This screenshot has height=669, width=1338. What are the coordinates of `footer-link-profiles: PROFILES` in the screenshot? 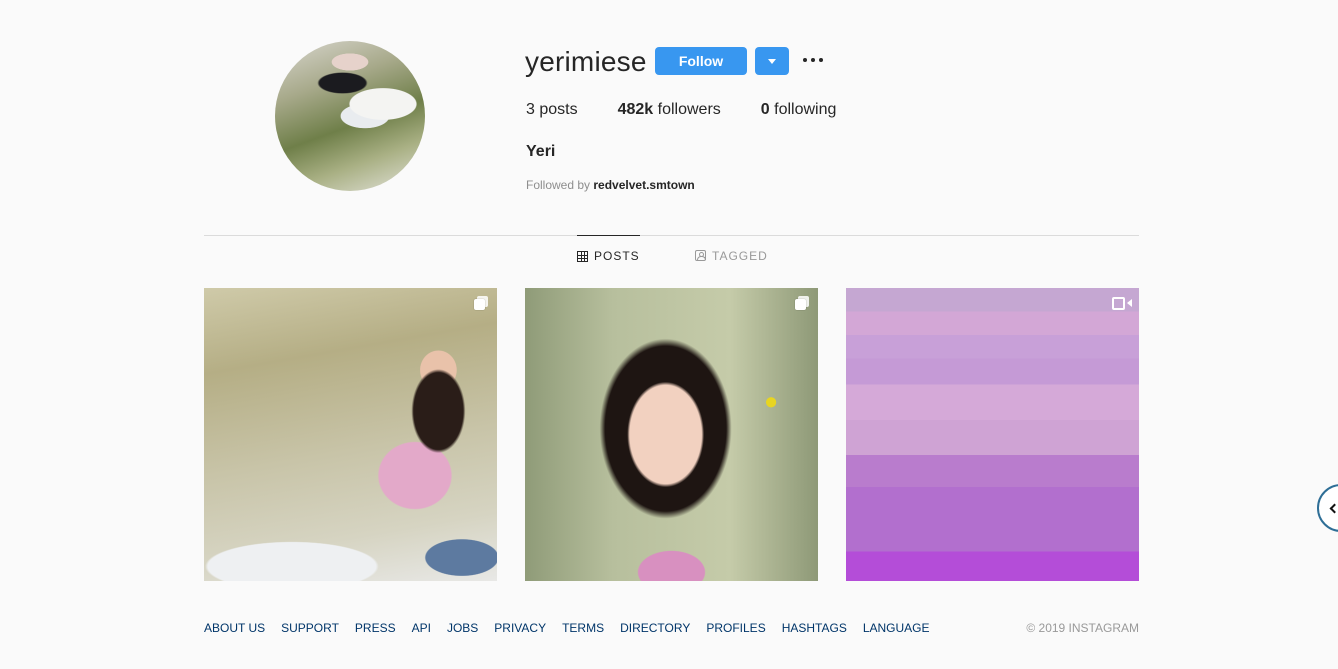 It's located at (735, 628).